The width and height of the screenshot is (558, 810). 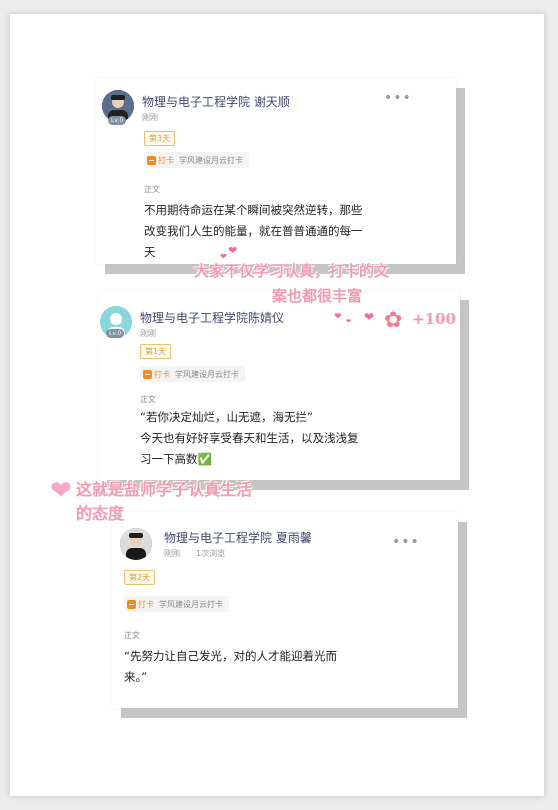 I want to click on body-line: 不用期待命运在某个瞬间被突然逆转，那些, so click(x=253, y=210).